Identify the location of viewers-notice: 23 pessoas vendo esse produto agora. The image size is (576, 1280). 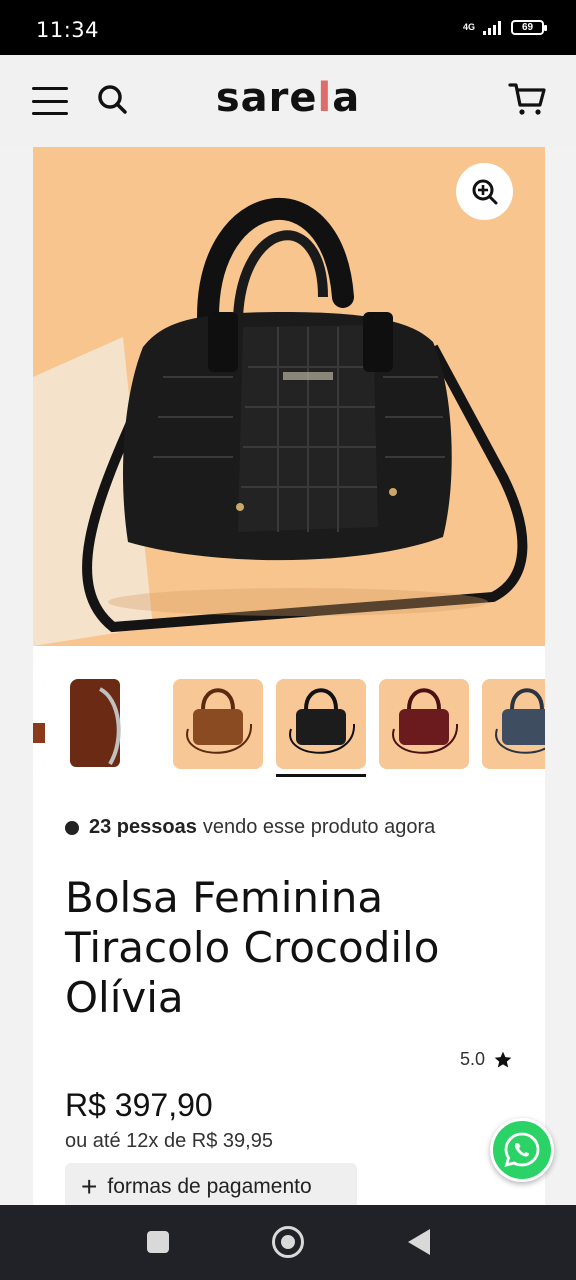
(250, 827).